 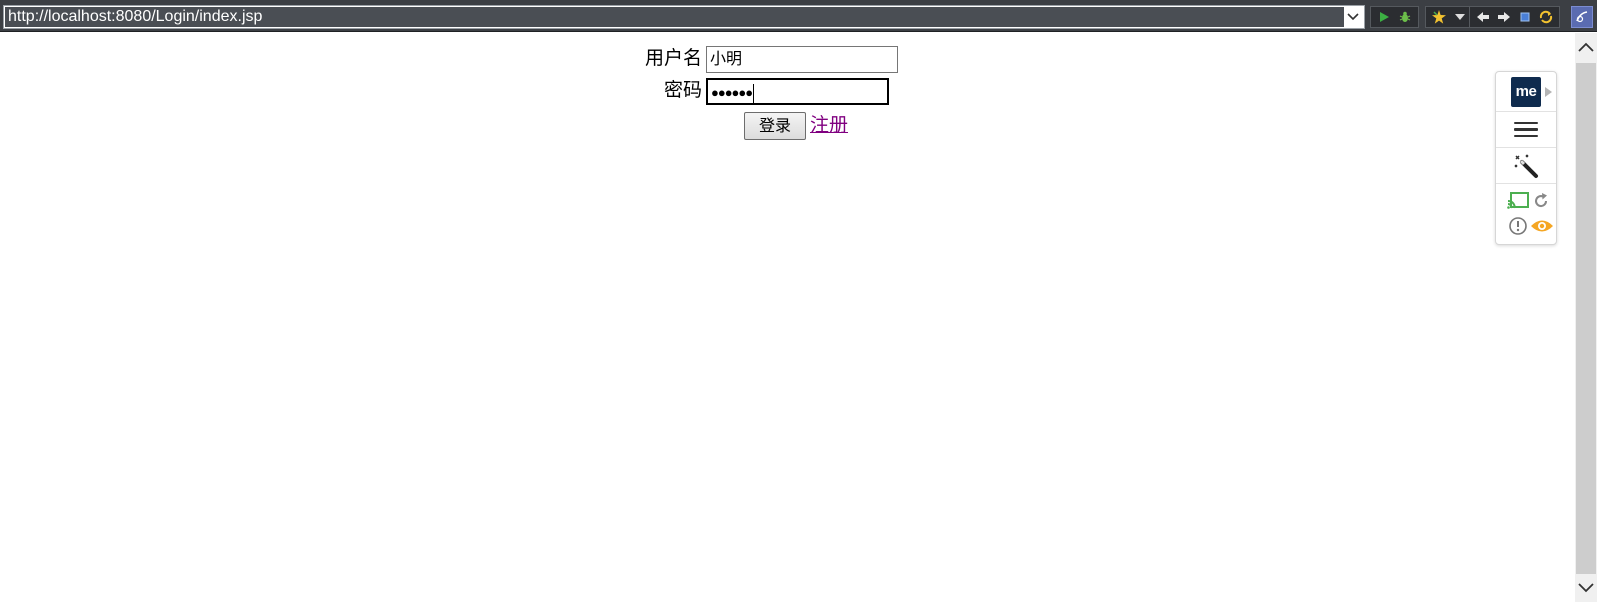 I want to click on eye-icon, so click(x=1542, y=226).